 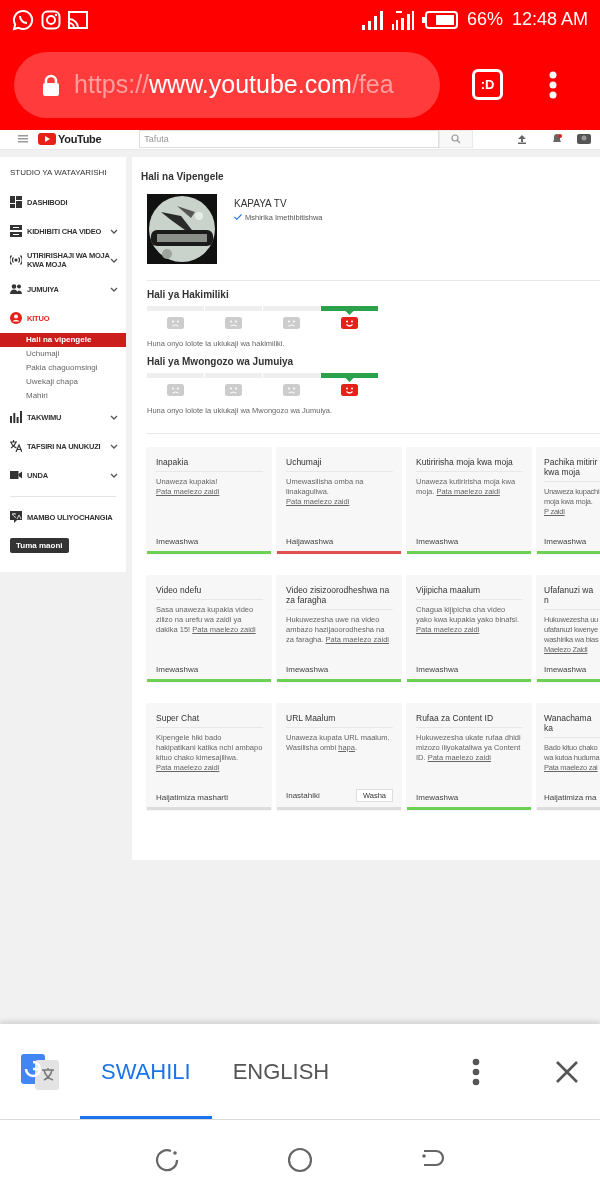 What do you see at coordinates (261, 203) in the screenshot?
I see `channel-name: KAPAYA TV` at bounding box center [261, 203].